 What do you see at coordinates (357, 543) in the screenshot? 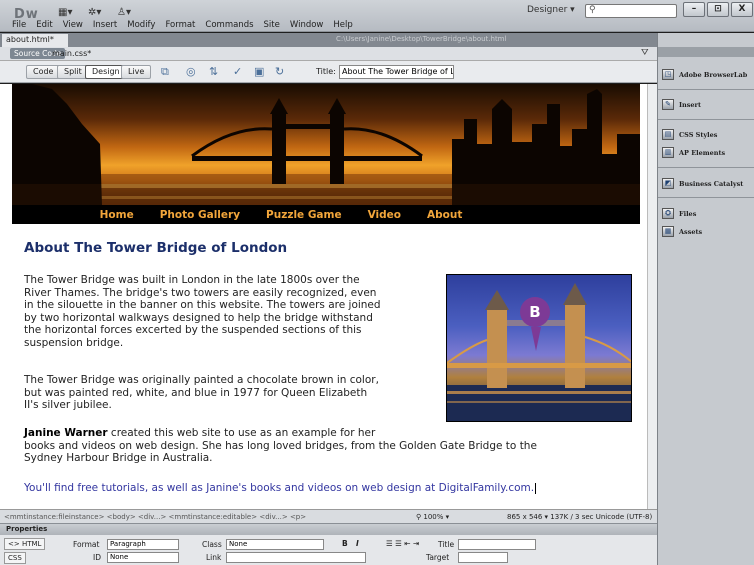
I see `italic-button: I` at bounding box center [357, 543].